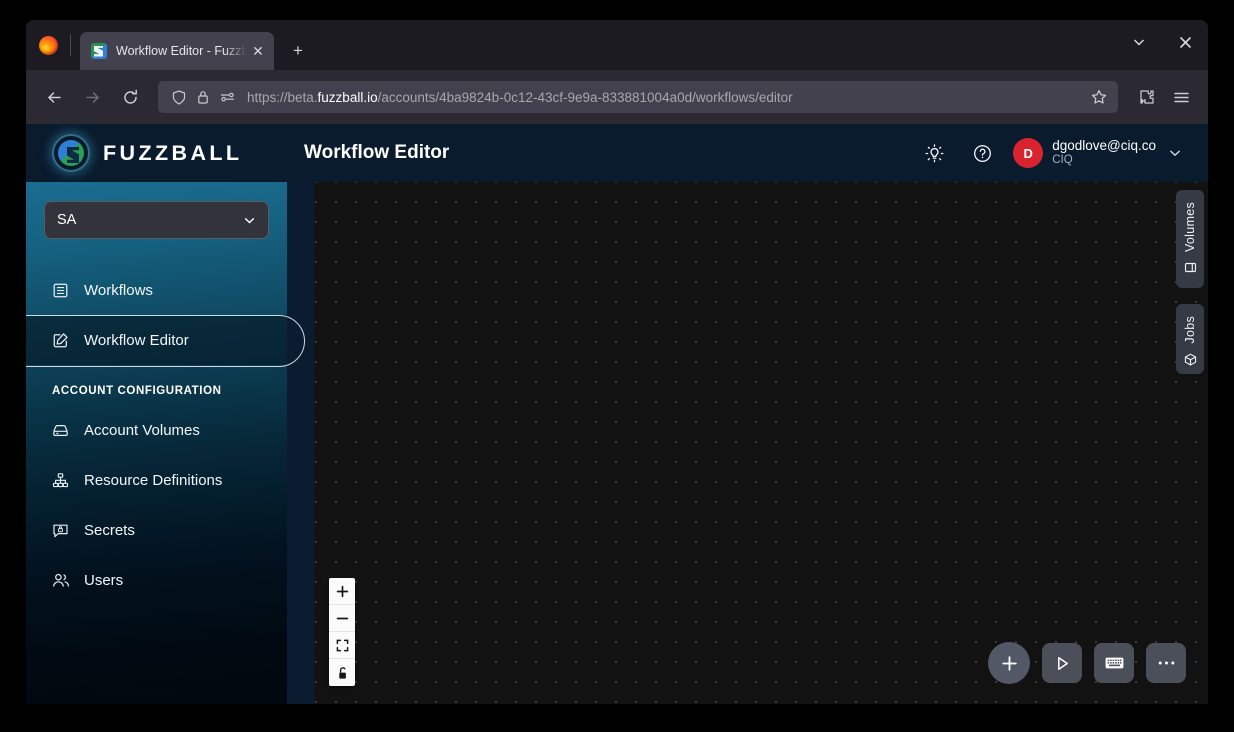 This screenshot has height=732, width=1234. Describe the element at coordinates (118, 290) in the screenshot. I see `sidebar-item-workflows-label: Workflows` at that location.